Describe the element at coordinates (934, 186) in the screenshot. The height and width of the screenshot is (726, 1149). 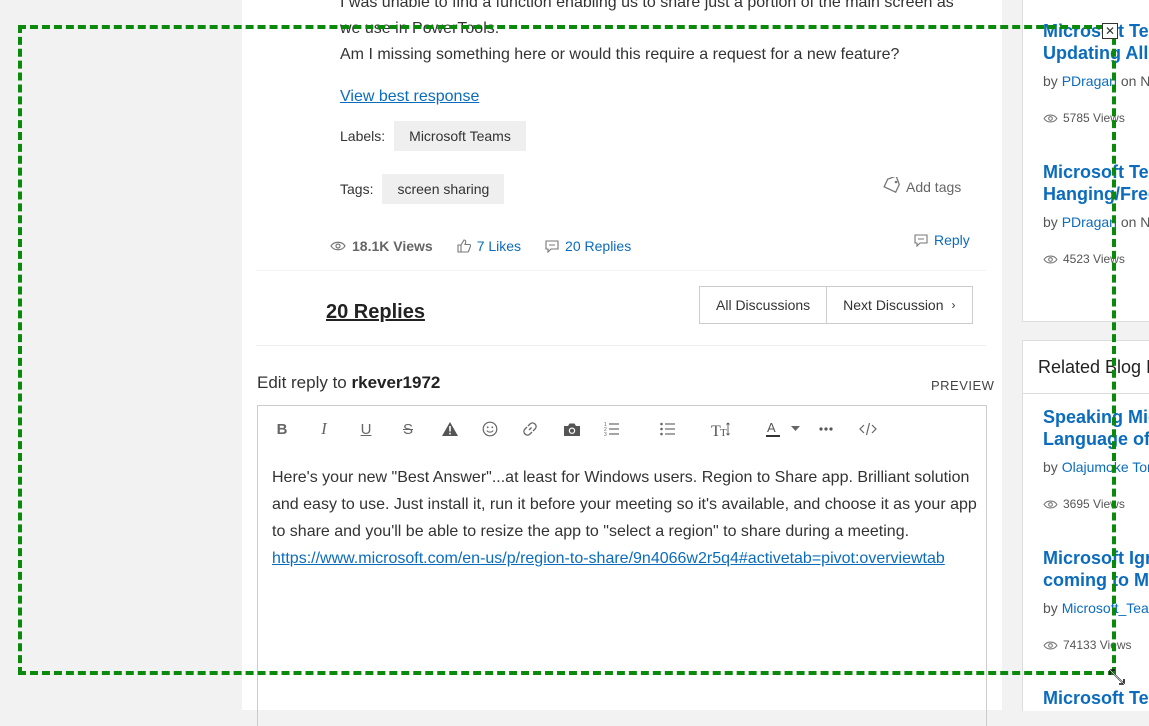
I see `add-tags-label: Add tags` at that location.